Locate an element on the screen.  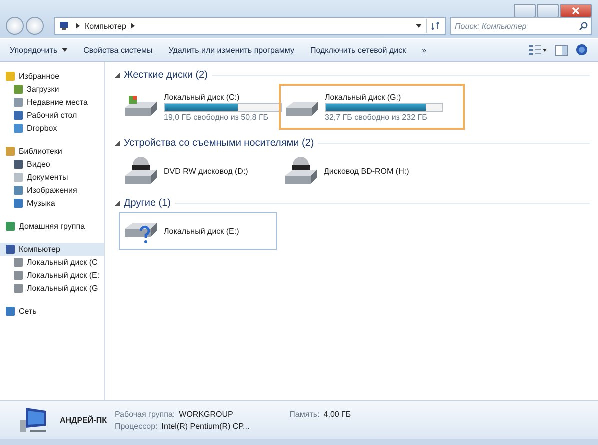
view-options-icon is located at coordinates (538, 50).